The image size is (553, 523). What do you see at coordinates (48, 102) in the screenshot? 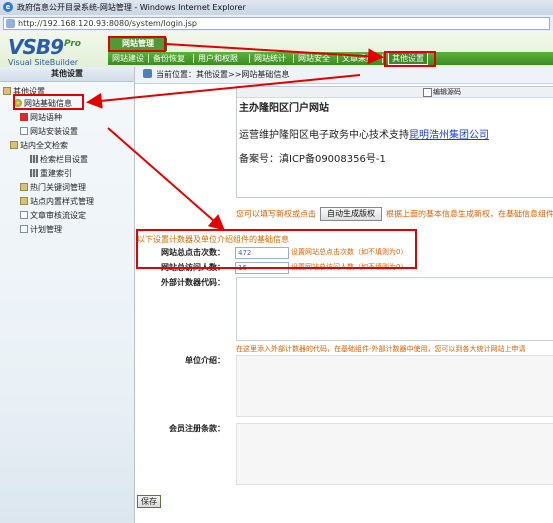
I see `annotation-box-basic-info` at bounding box center [48, 102].